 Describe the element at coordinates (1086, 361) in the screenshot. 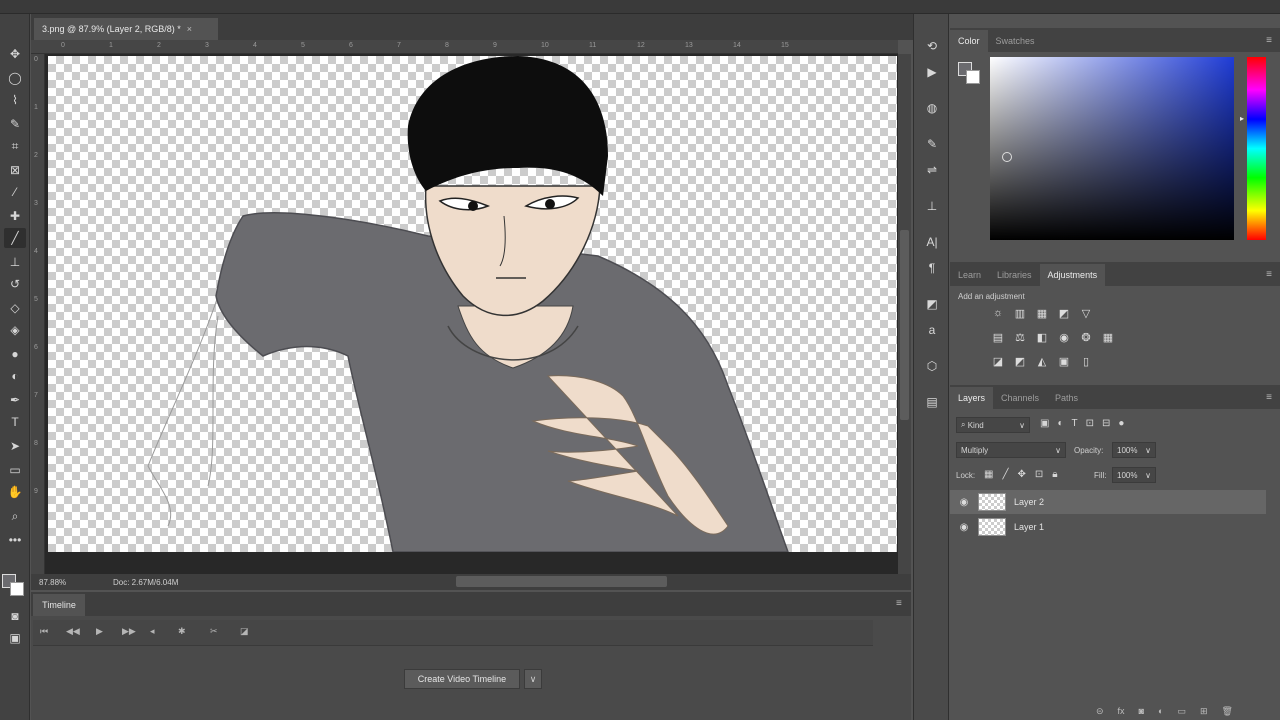

I see `gradient-map-icon: ▯` at that location.